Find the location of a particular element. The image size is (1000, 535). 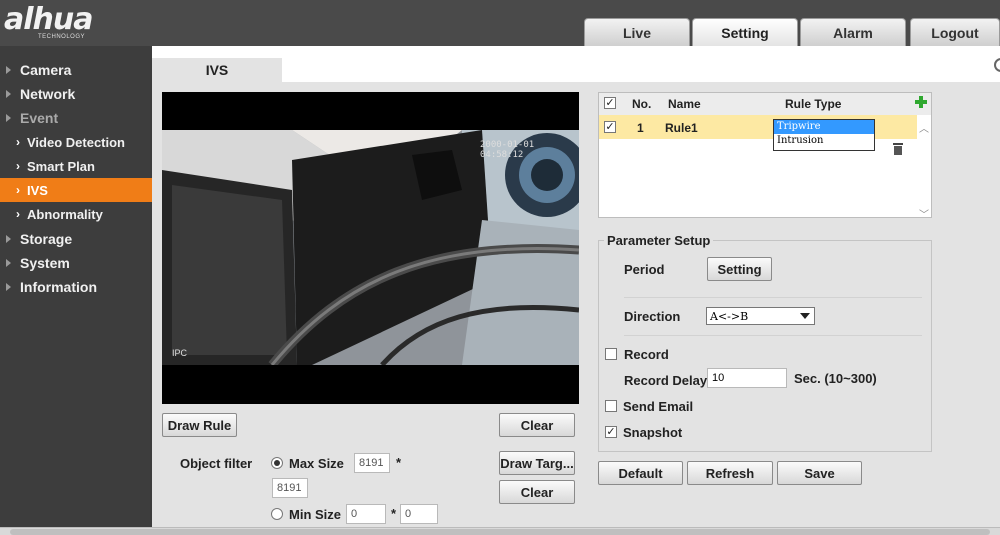

default-button: Default is located at coordinates (640, 473).